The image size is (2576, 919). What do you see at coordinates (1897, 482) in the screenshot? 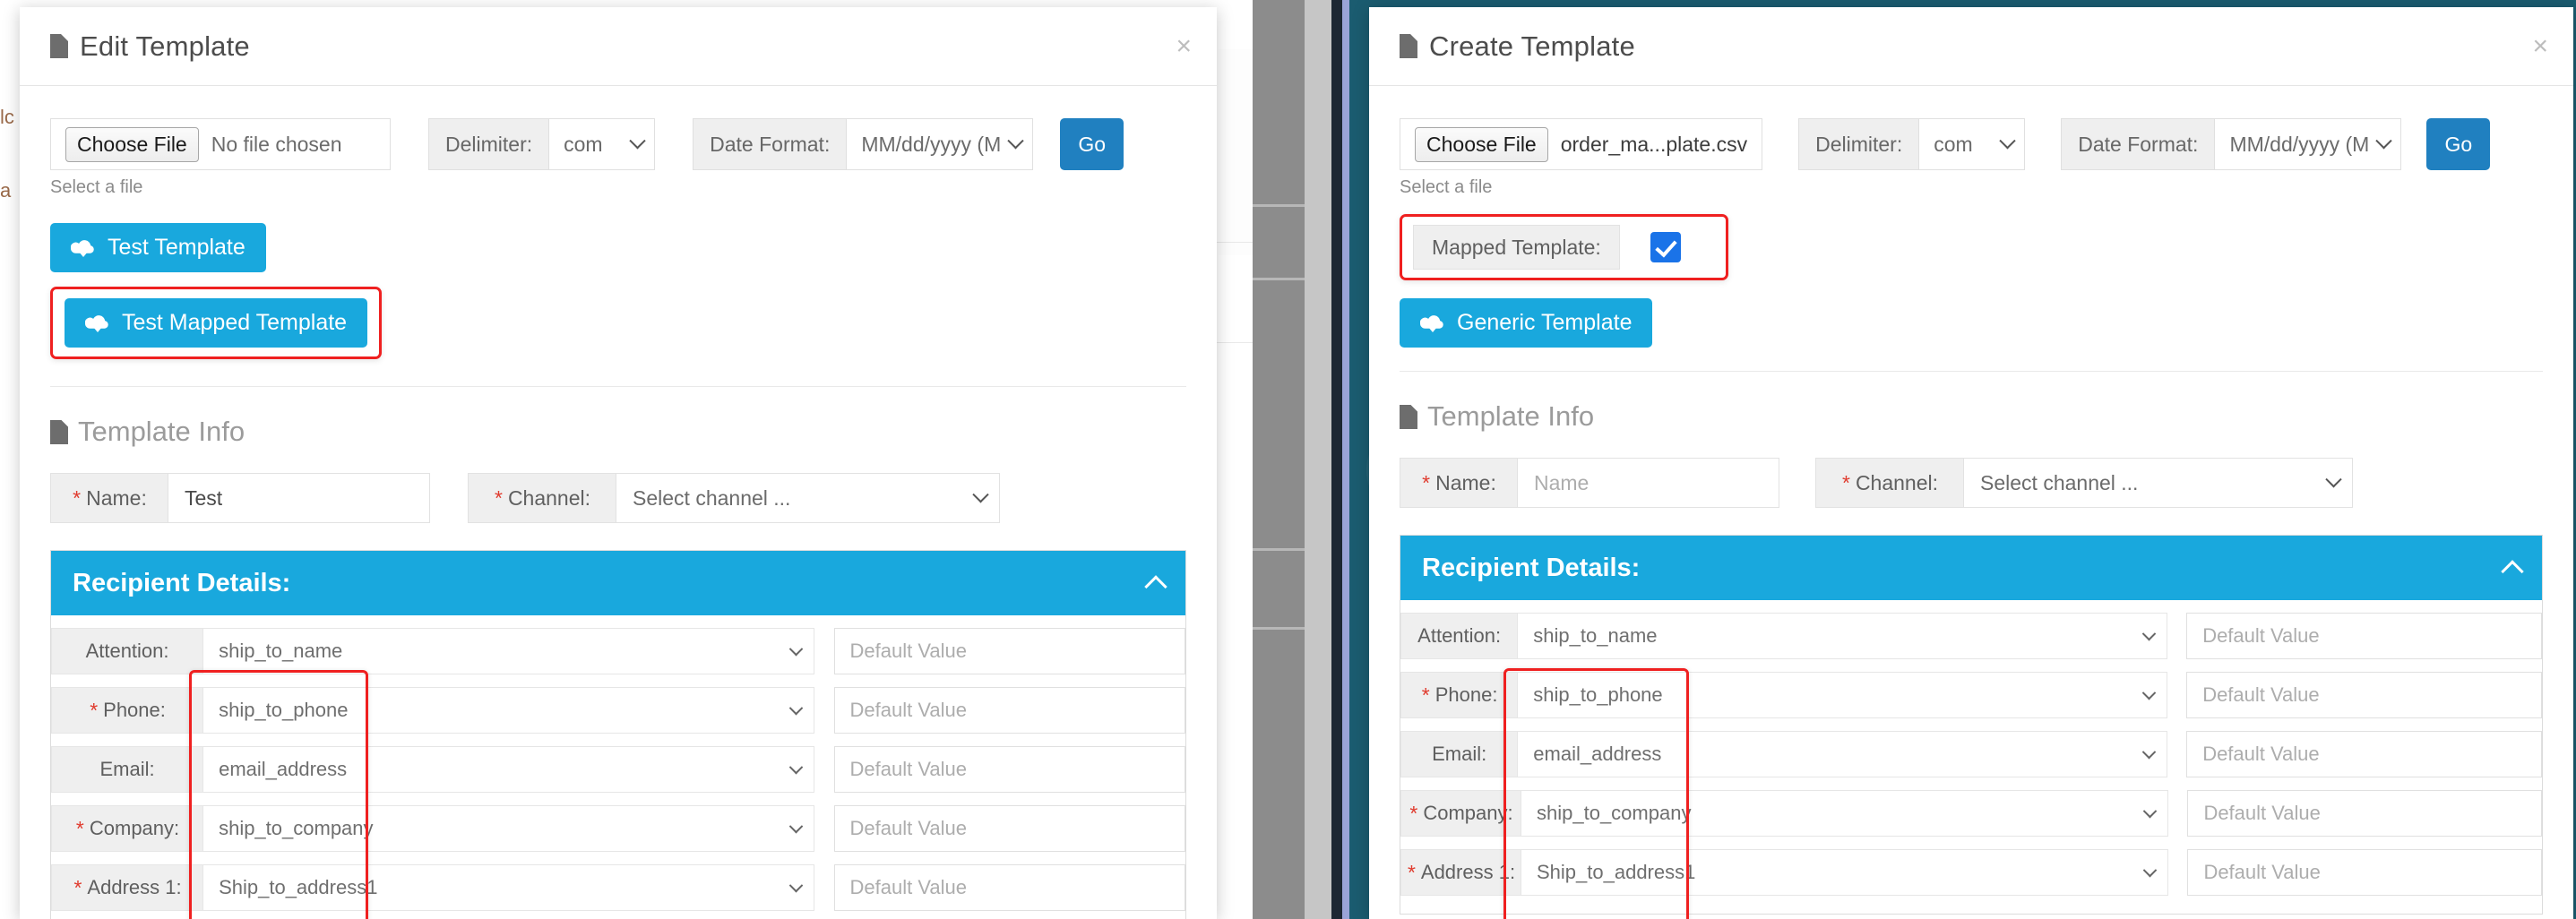
I see `channel-label-text: Channel:` at bounding box center [1897, 482].